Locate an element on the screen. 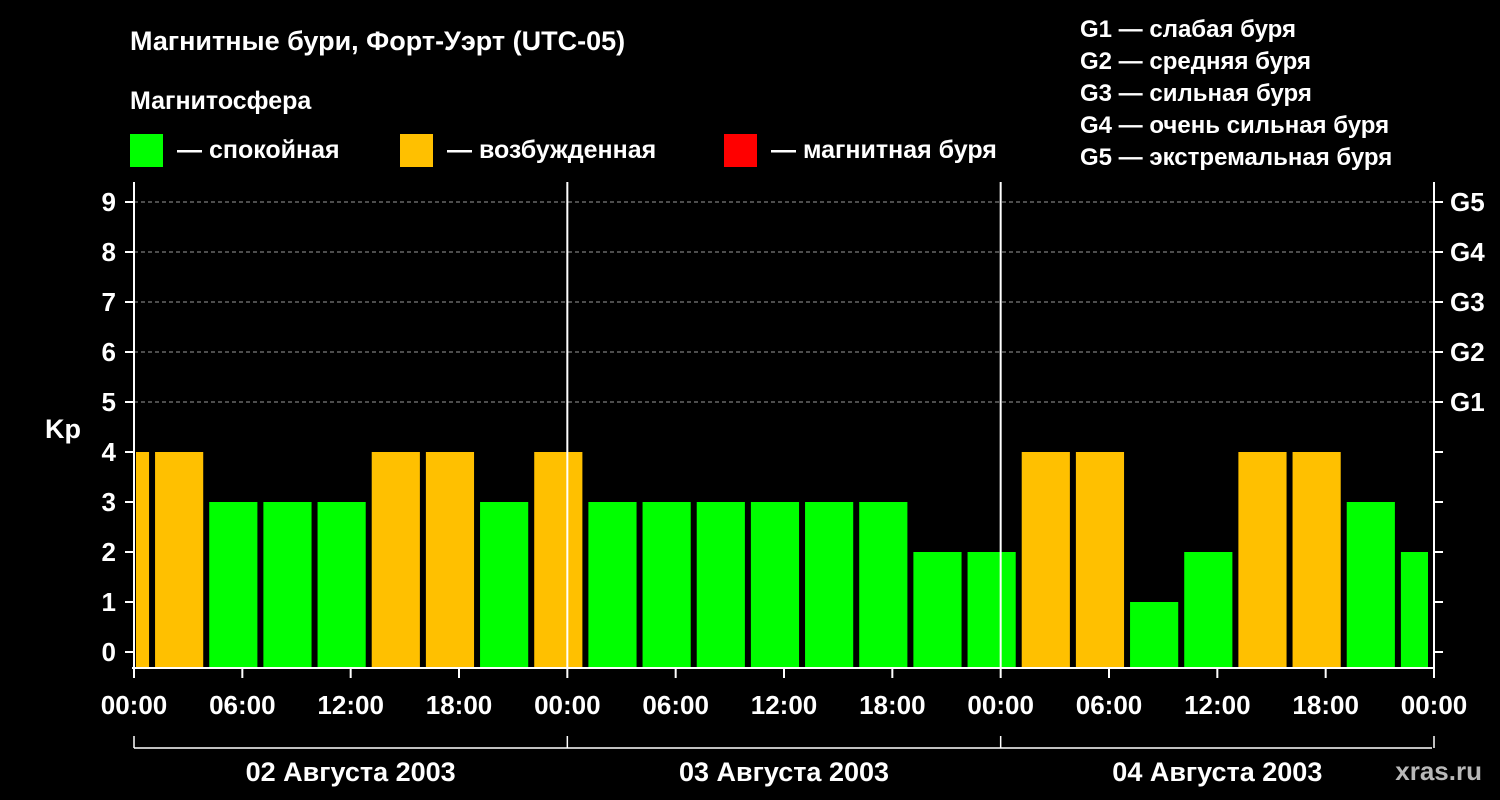 Image resolution: width=1500 pixels, height=800 pixels. legend-label-quiet: — спокойная is located at coordinates (258, 150).